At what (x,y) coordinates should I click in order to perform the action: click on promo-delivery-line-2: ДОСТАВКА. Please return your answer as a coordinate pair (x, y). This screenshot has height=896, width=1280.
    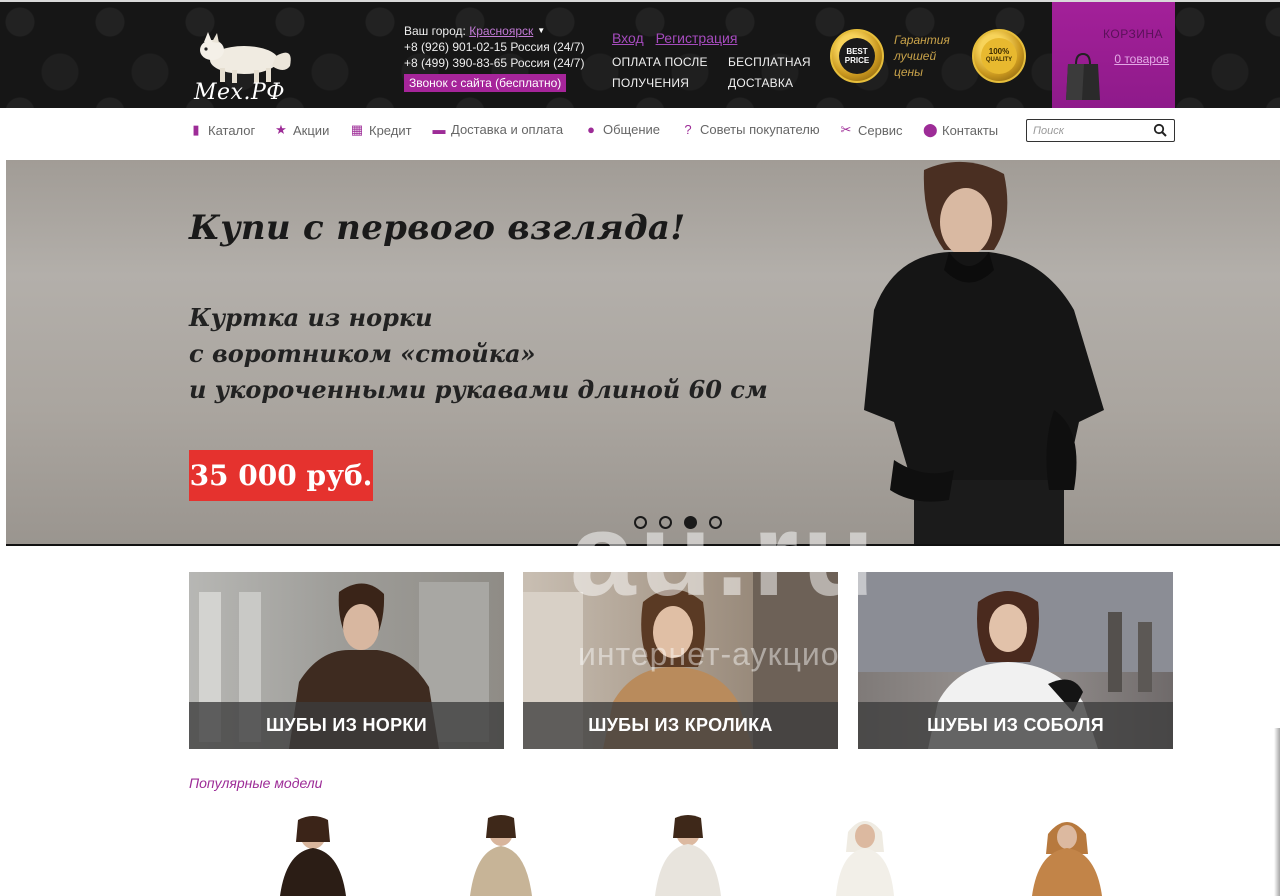
    Looking at the image, I should click on (761, 83).